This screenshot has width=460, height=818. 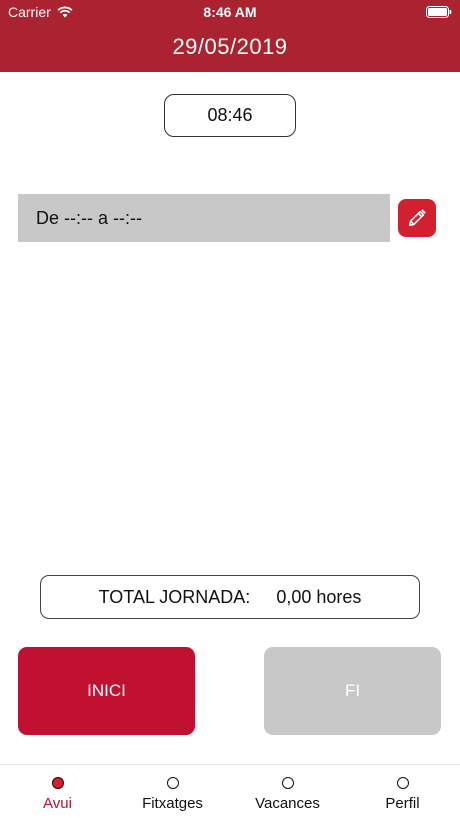 I want to click on total-label: TOTAL JORNADA:, so click(x=174, y=596).